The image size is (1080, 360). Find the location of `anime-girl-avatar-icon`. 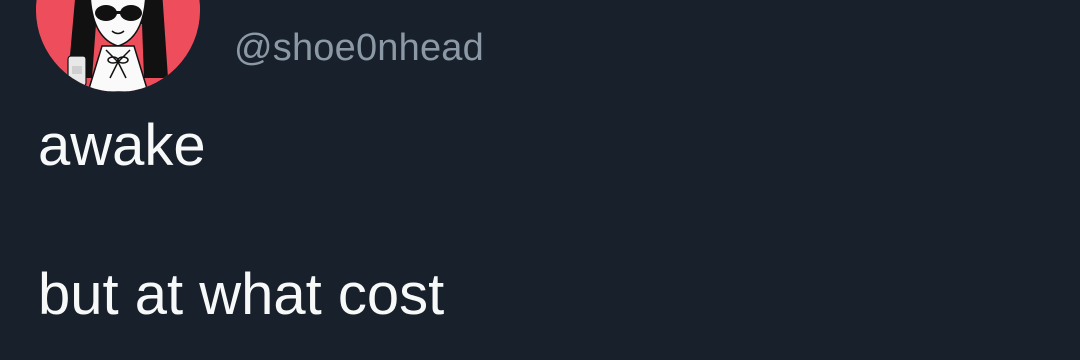

anime-girl-avatar-icon is located at coordinates (118, 46).